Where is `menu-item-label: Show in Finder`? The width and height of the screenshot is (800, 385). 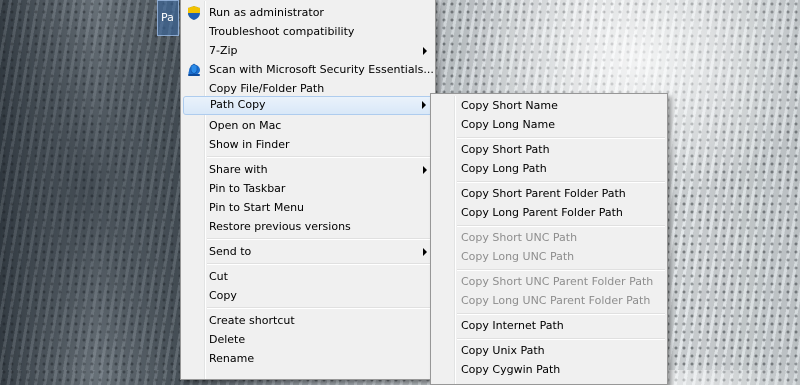 menu-item-label: Show in Finder is located at coordinates (249, 144).